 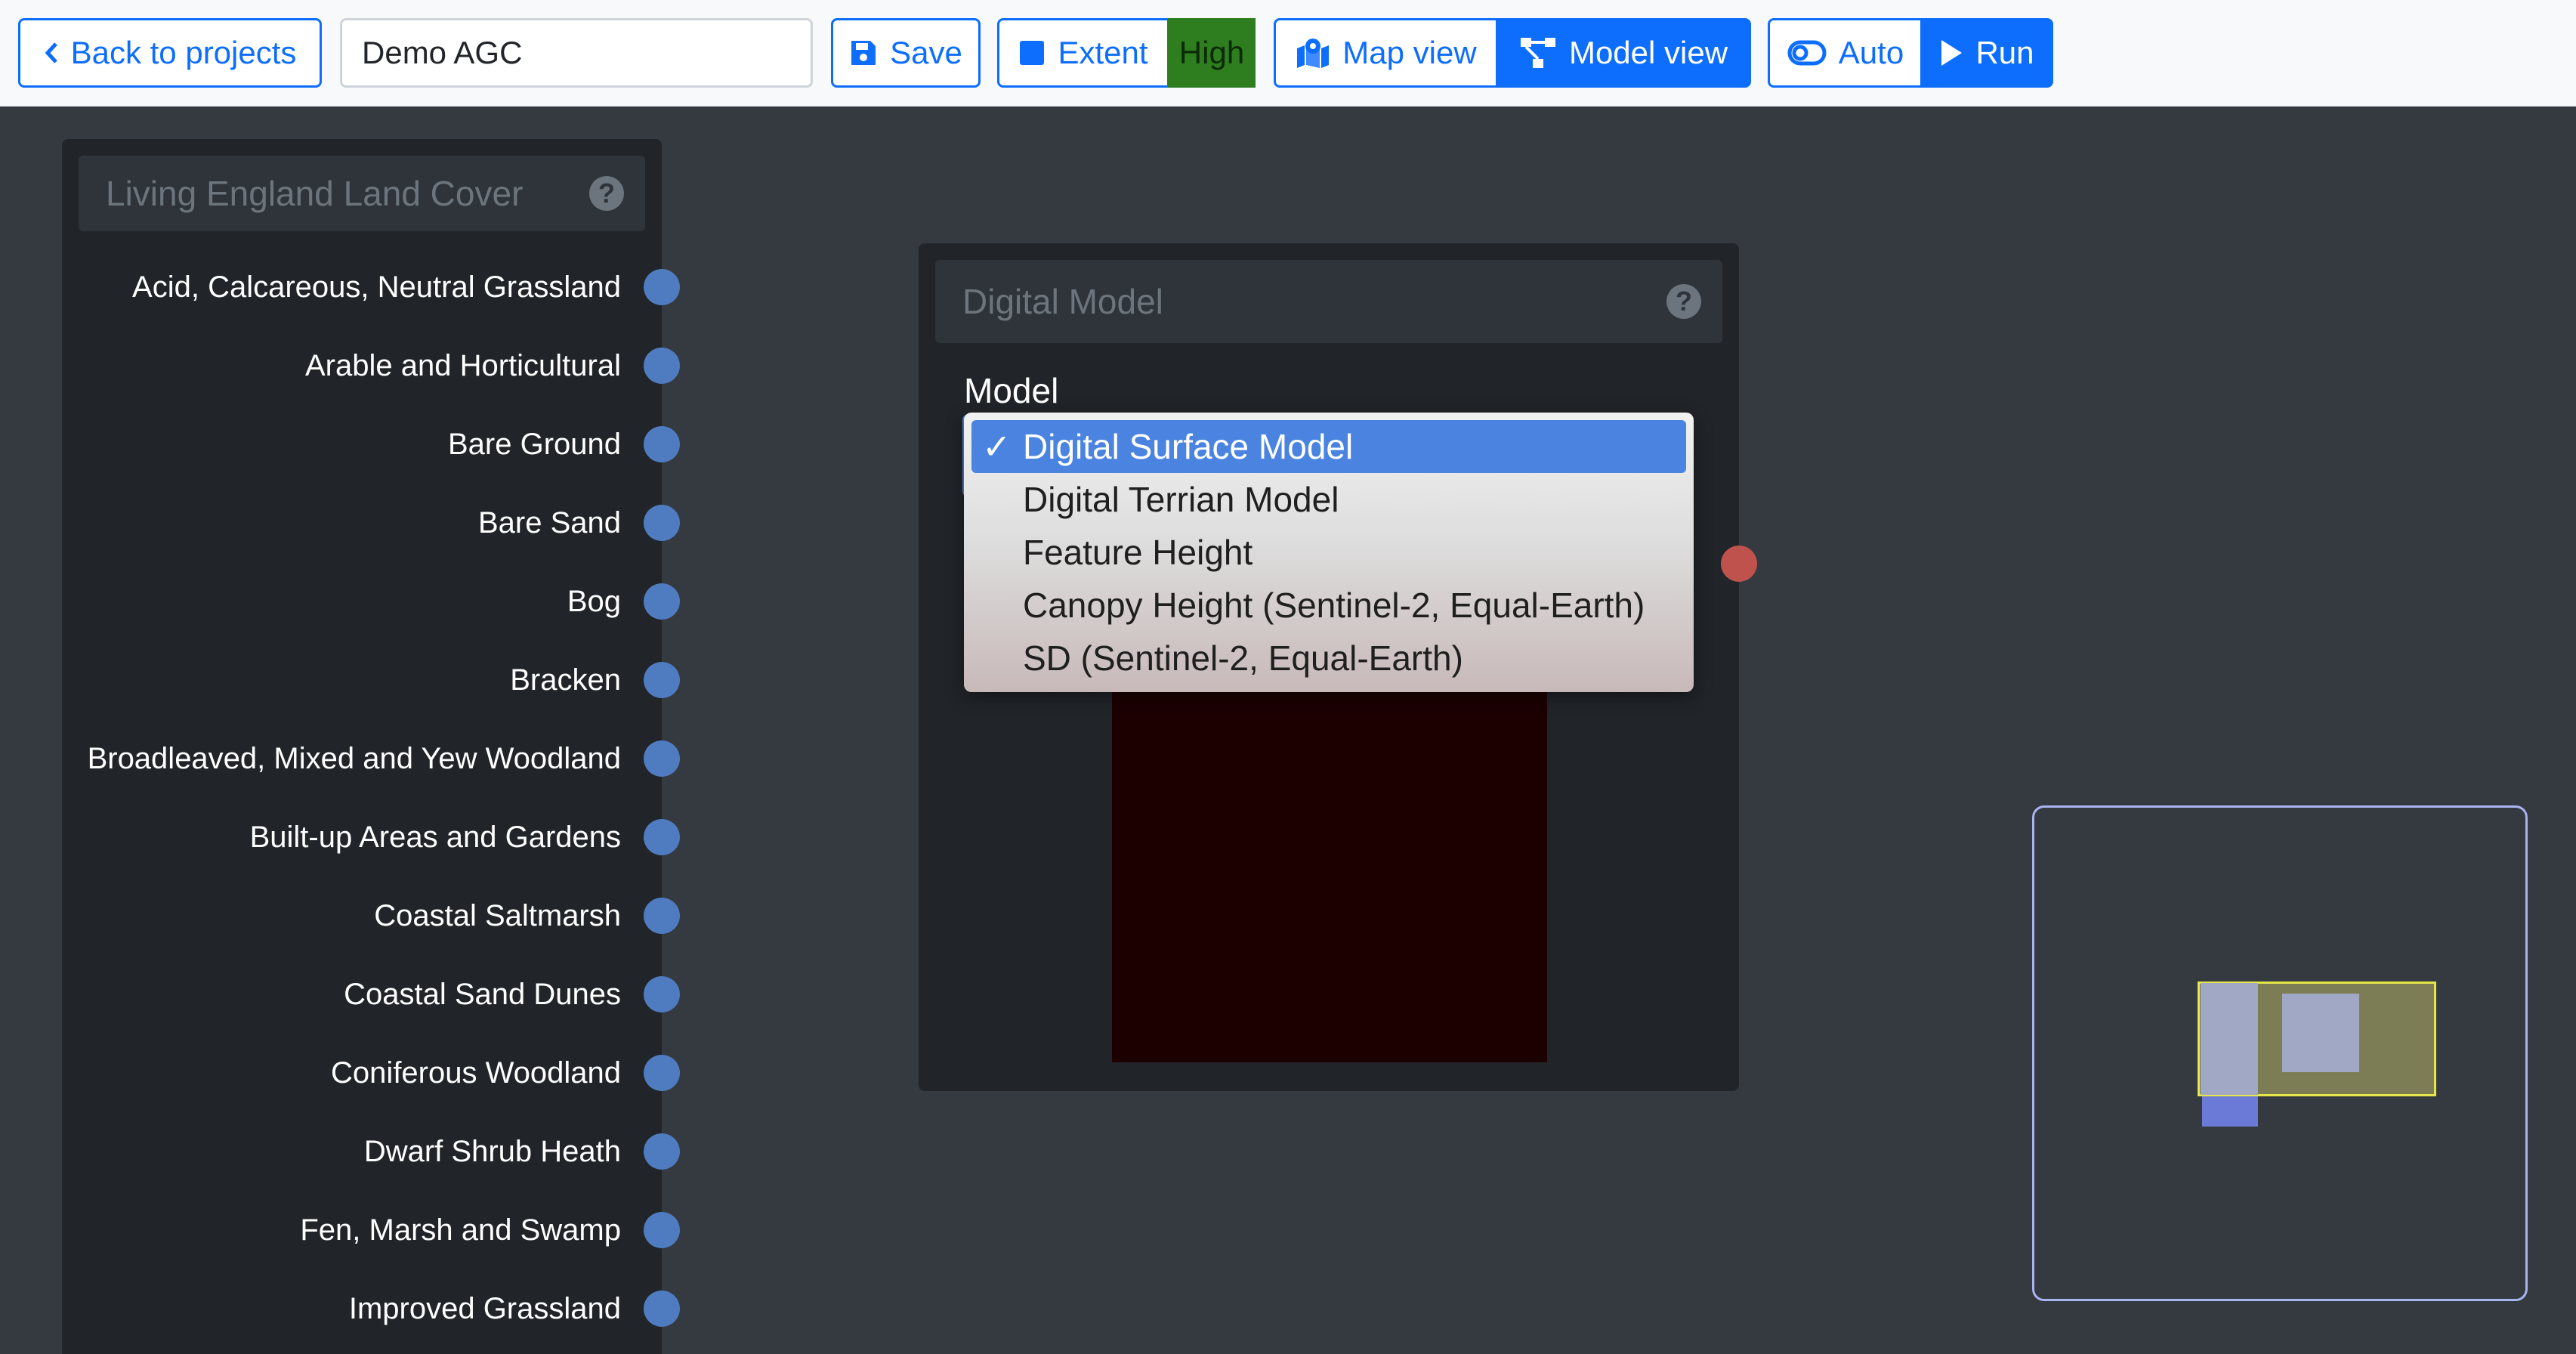 What do you see at coordinates (371, 915) in the screenshot?
I see `output-row: Coastal Saltmarsh` at bounding box center [371, 915].